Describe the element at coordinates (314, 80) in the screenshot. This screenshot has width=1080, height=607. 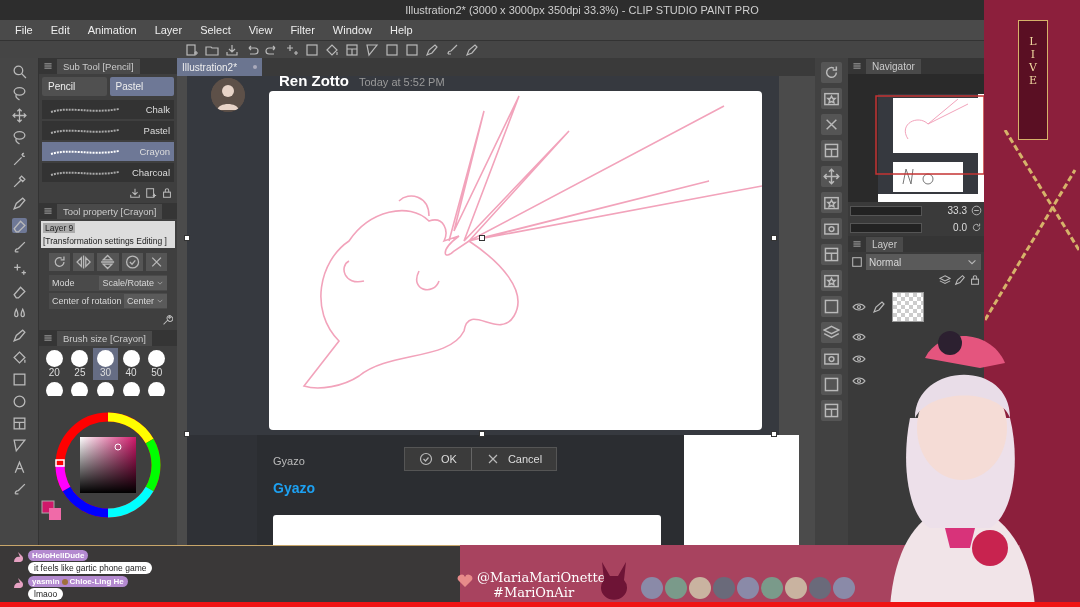
I see `author-name: Ren Zotto` at that location.